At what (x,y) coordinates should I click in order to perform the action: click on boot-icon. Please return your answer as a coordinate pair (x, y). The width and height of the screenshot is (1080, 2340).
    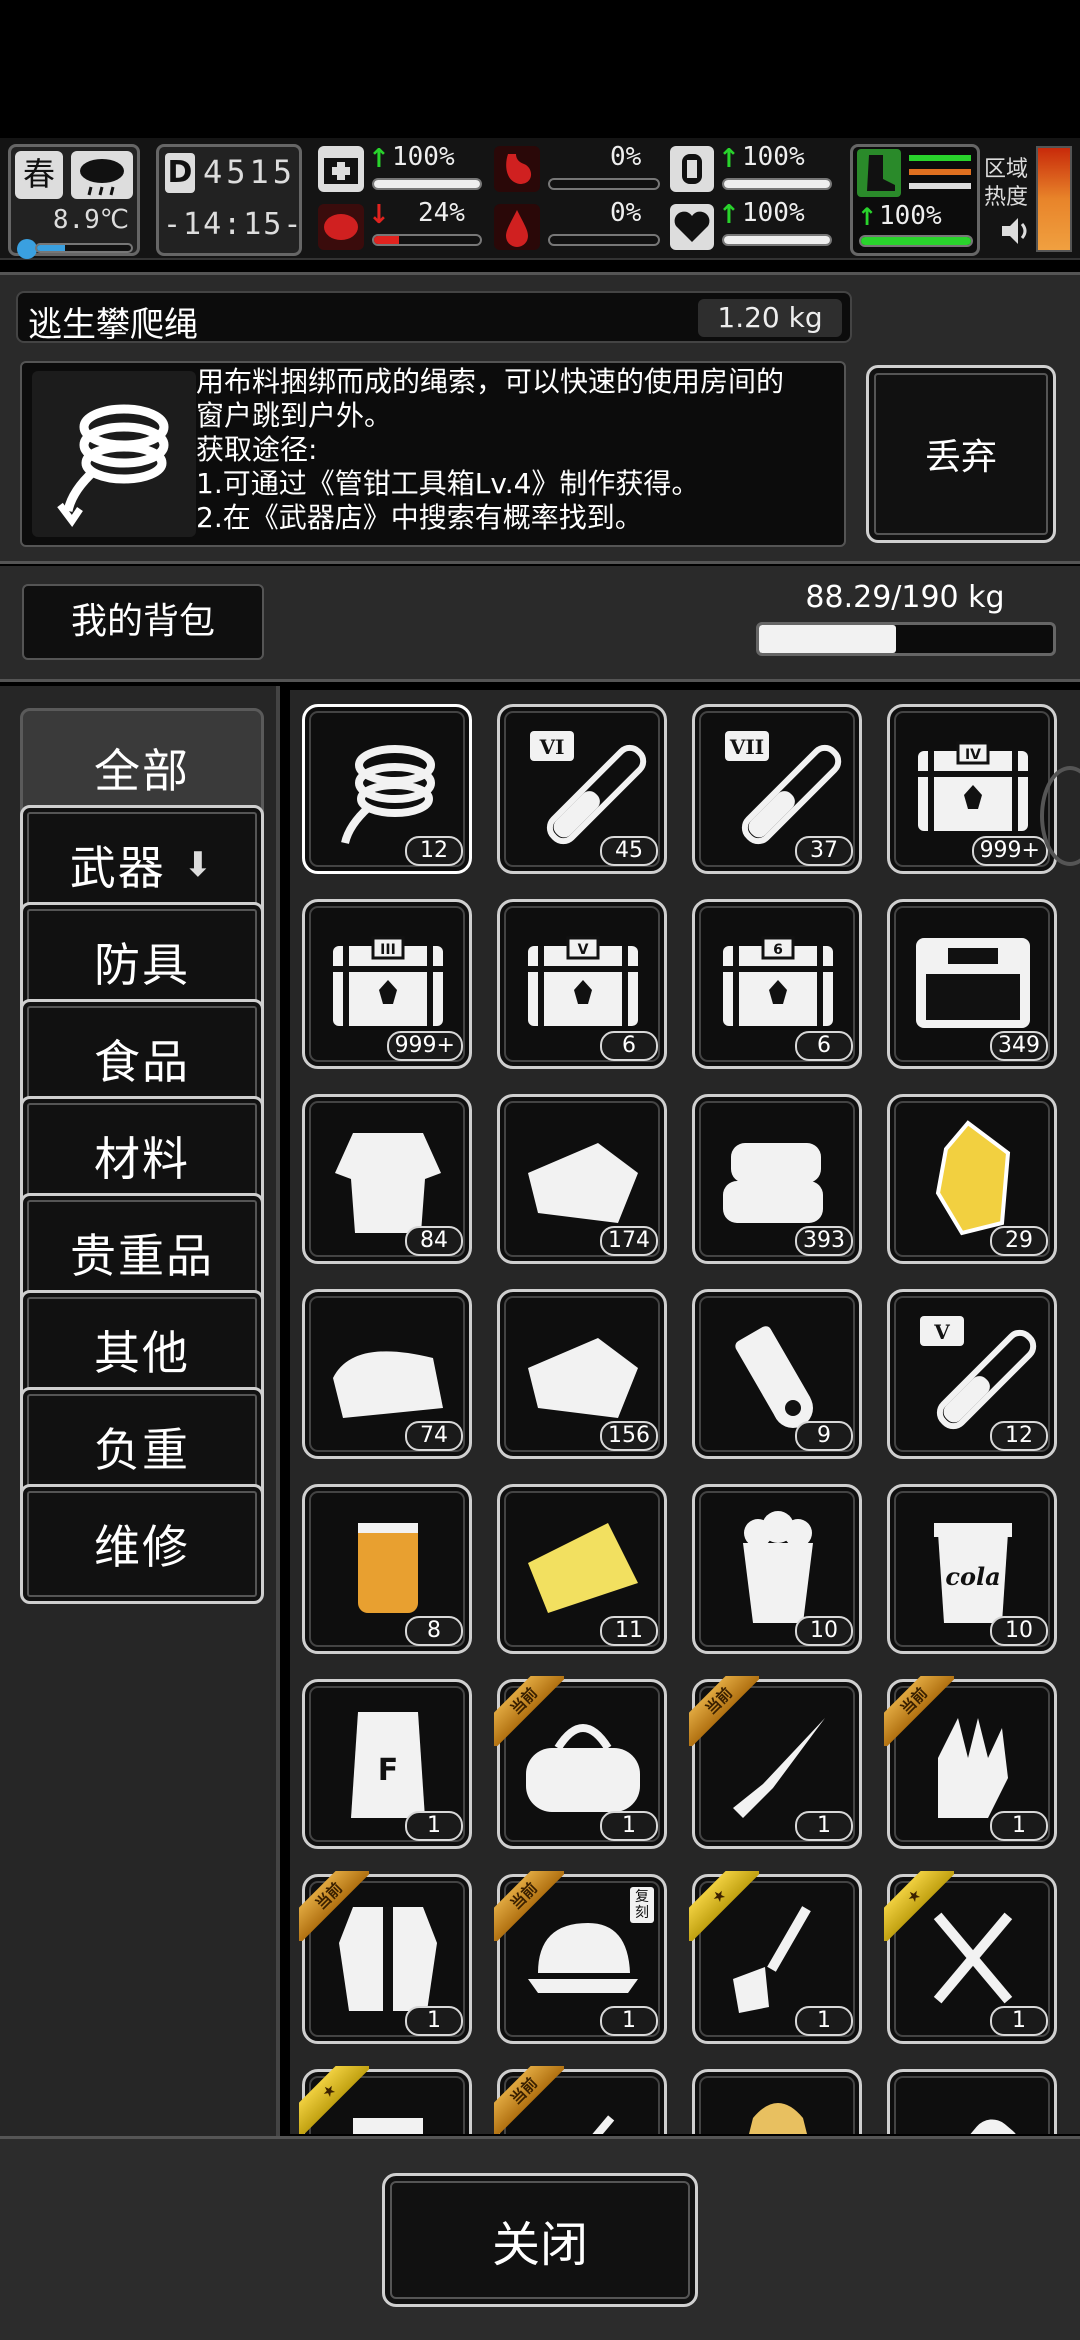
    Looking at the image, I should click on (879, 173).